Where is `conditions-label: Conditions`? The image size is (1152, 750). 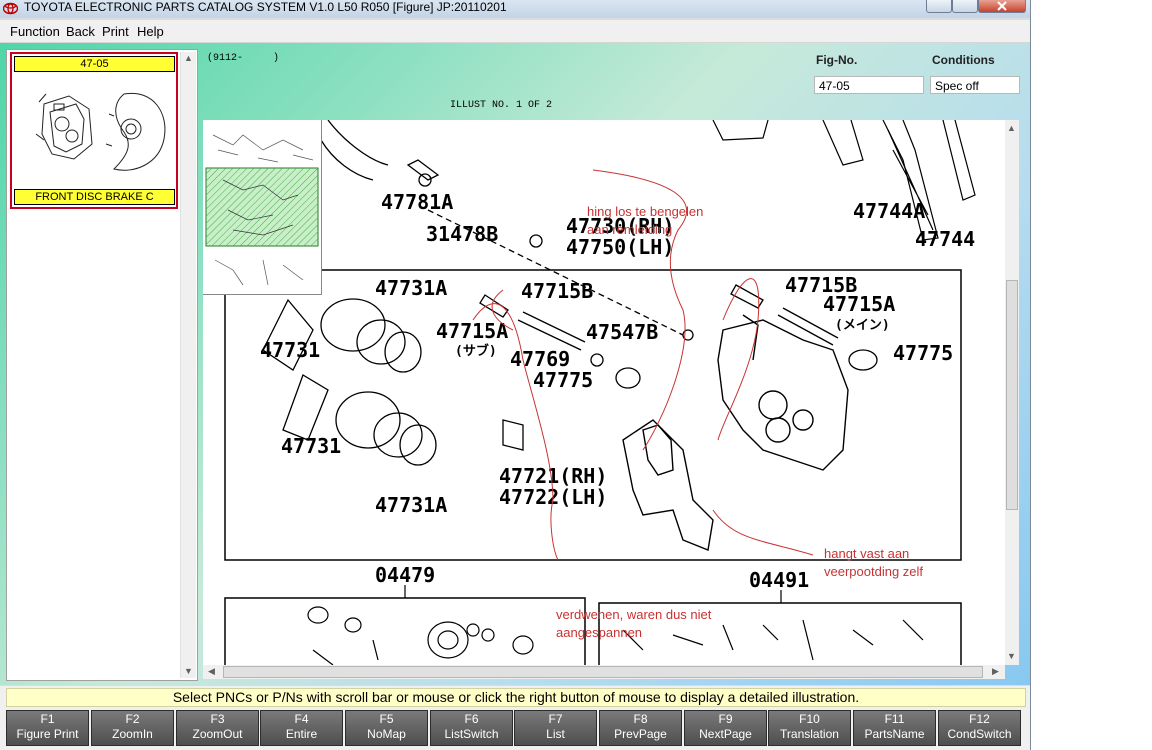
conditions-label: Conditions is located at coordinates (963, 60).